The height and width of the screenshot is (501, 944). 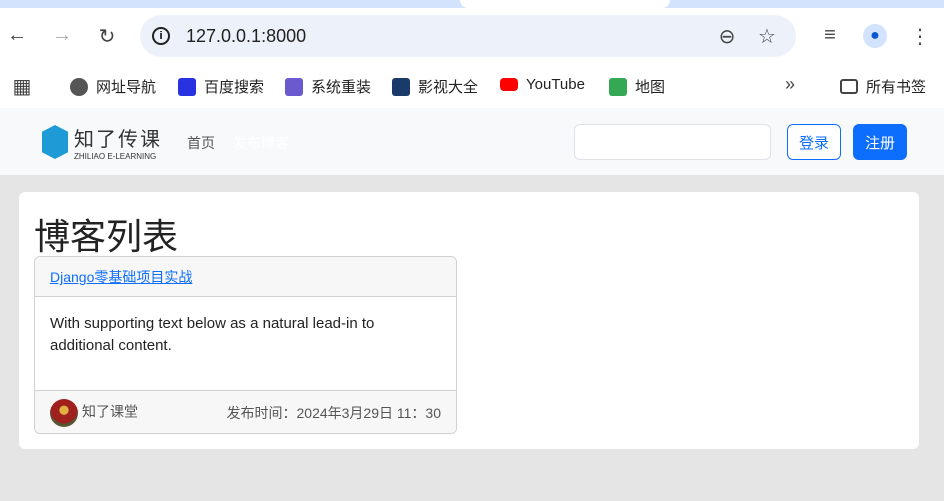 I want to click on star-icon: ☆, so click(x=767, y=36).